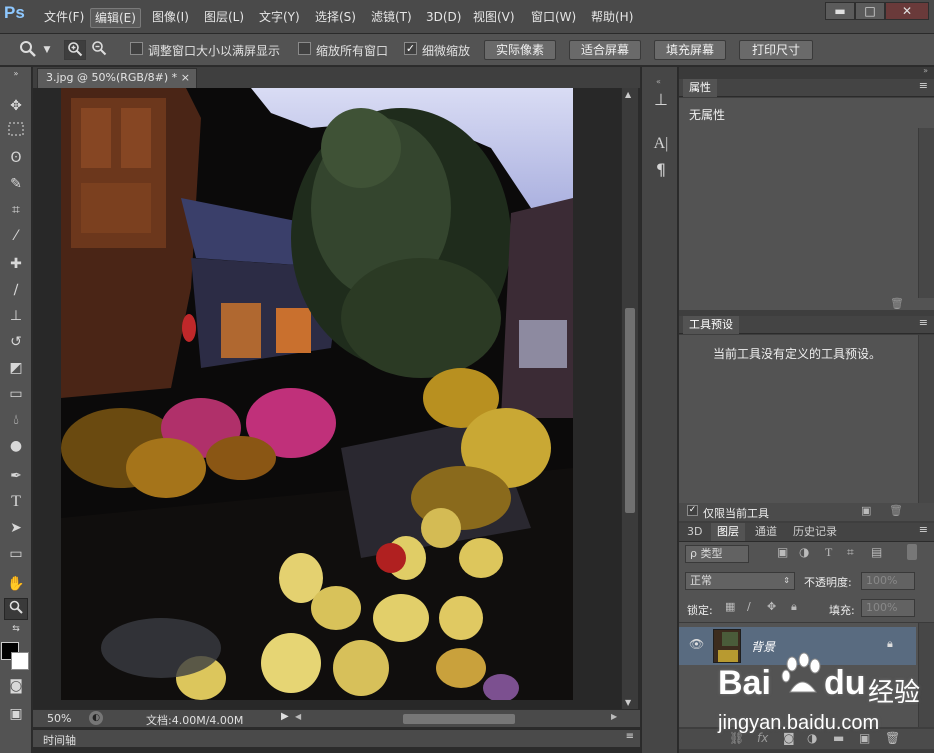 This screenshot has height=753, width=934. Describe the element at coordinates (28, 50) in the screenshot. I see `zoom-tool-preset-icon` at that location.